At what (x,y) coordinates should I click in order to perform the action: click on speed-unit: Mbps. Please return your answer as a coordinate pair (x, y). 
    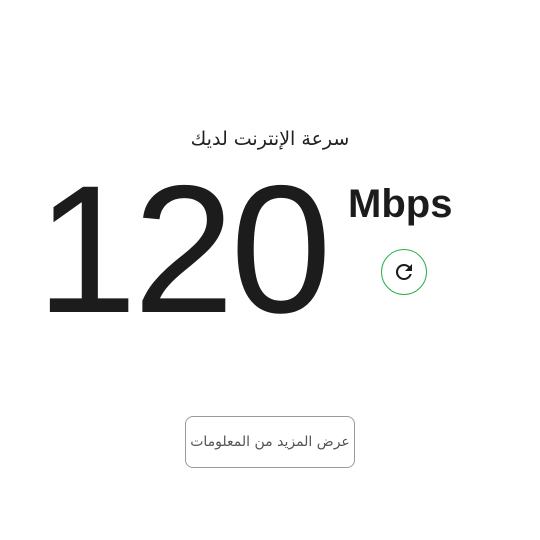
    Looking at the image, I should click on (400, 204).